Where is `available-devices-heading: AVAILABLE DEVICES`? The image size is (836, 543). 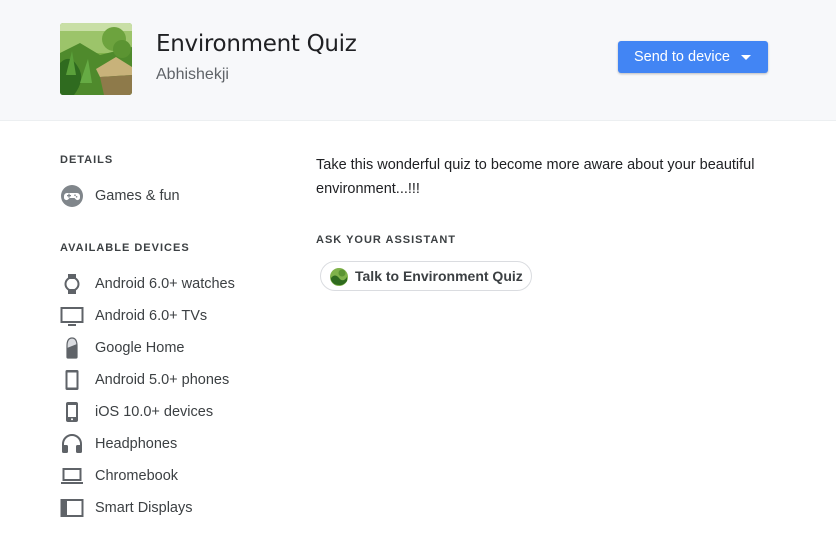 available-devices-heading: AVAILABLE DEVICES is located at coordinates (125, 248).